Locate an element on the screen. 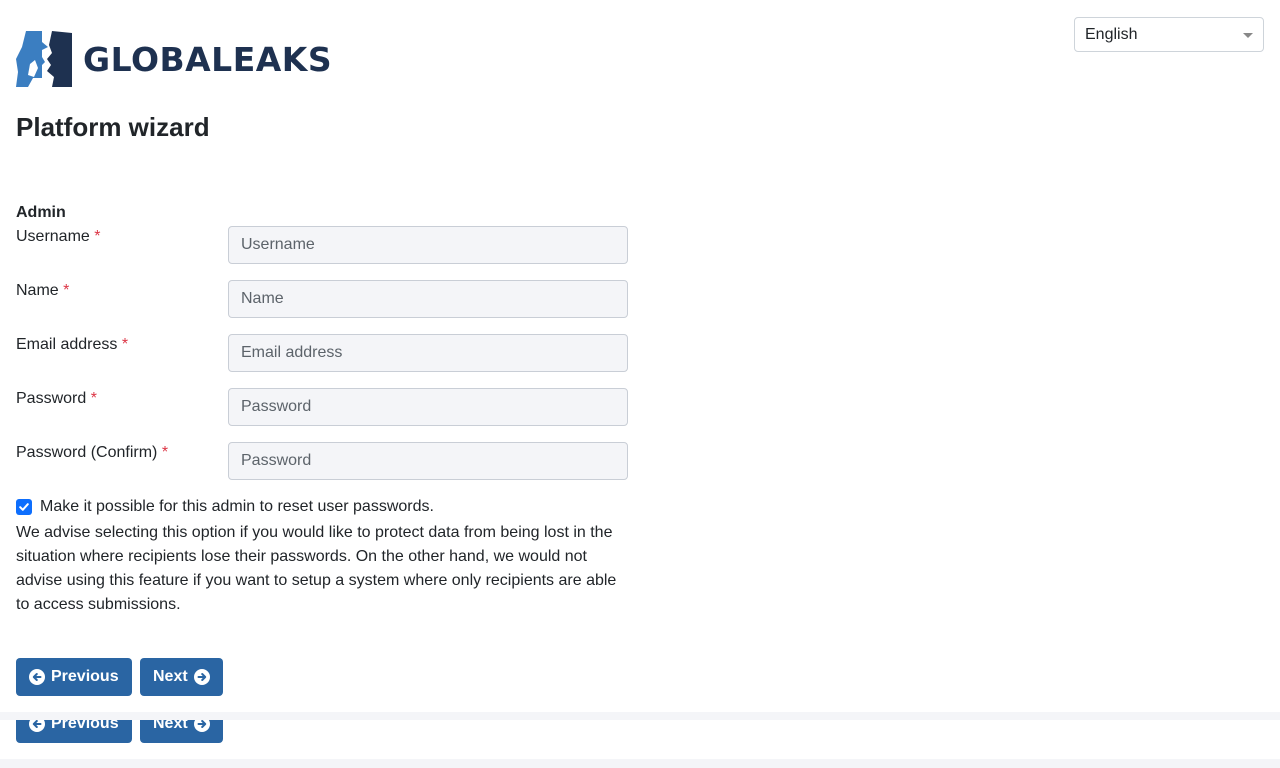 The height and width of the screenshot is (768, 1280). footer-divider is located at coordinates (640, 716).